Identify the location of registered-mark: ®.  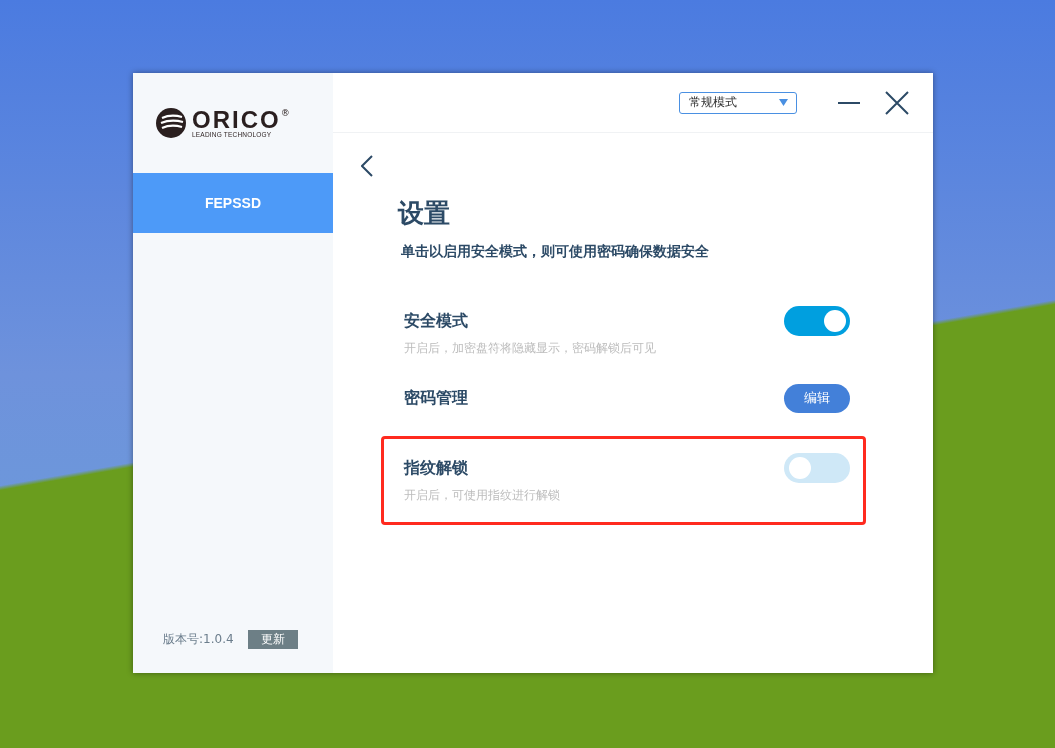
(285, 113).